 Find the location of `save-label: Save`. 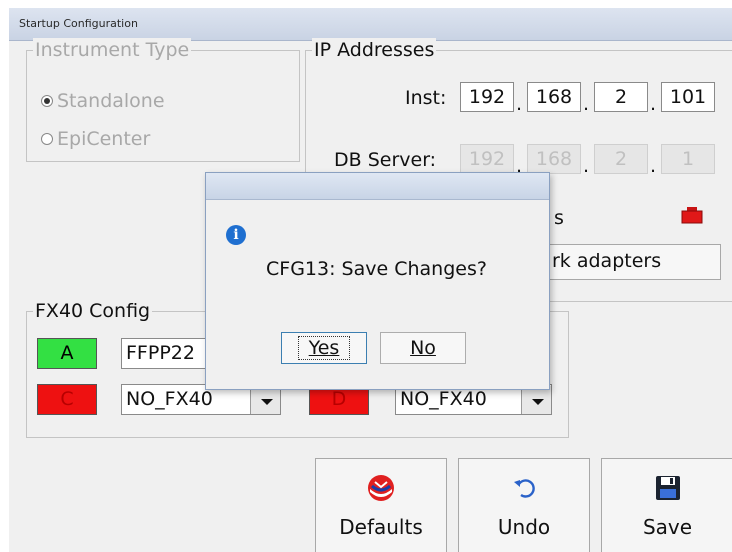

save-label: Save is located at coordinates (667, 527).